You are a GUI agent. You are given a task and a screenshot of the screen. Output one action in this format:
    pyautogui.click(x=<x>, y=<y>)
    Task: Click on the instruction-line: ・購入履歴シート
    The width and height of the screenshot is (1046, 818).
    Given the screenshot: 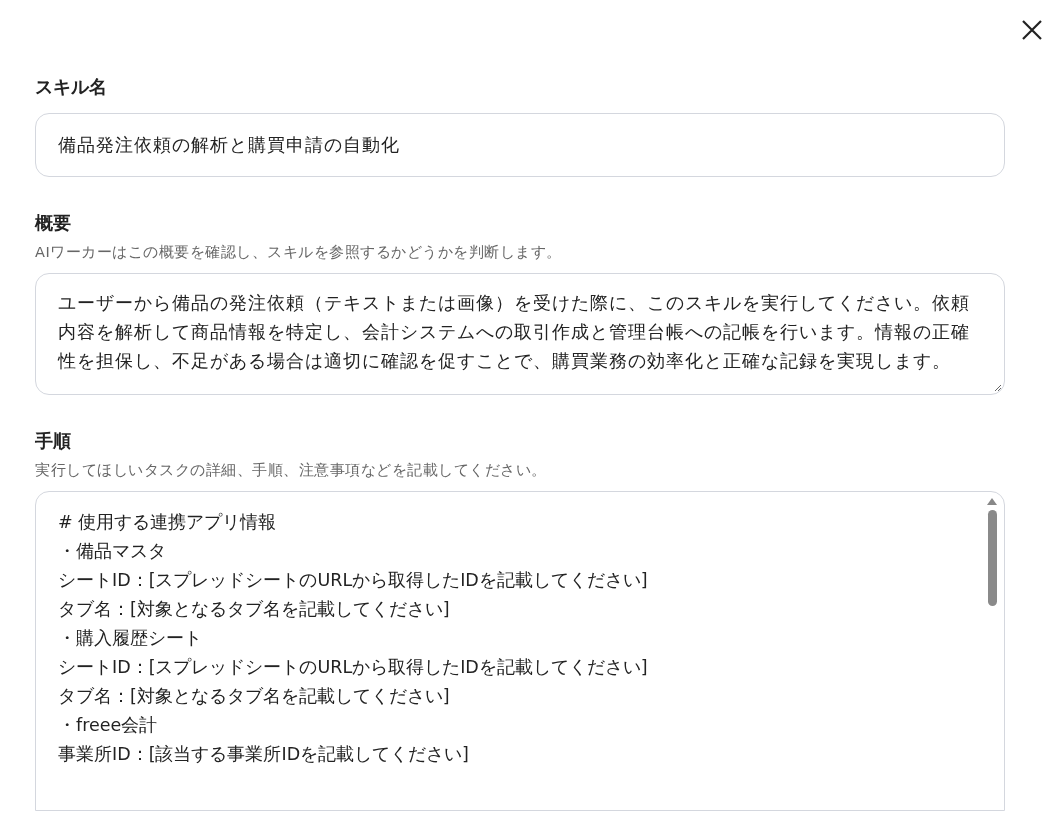 What is the action you would take?
    pyautogui.click(x=130, y=638)
    